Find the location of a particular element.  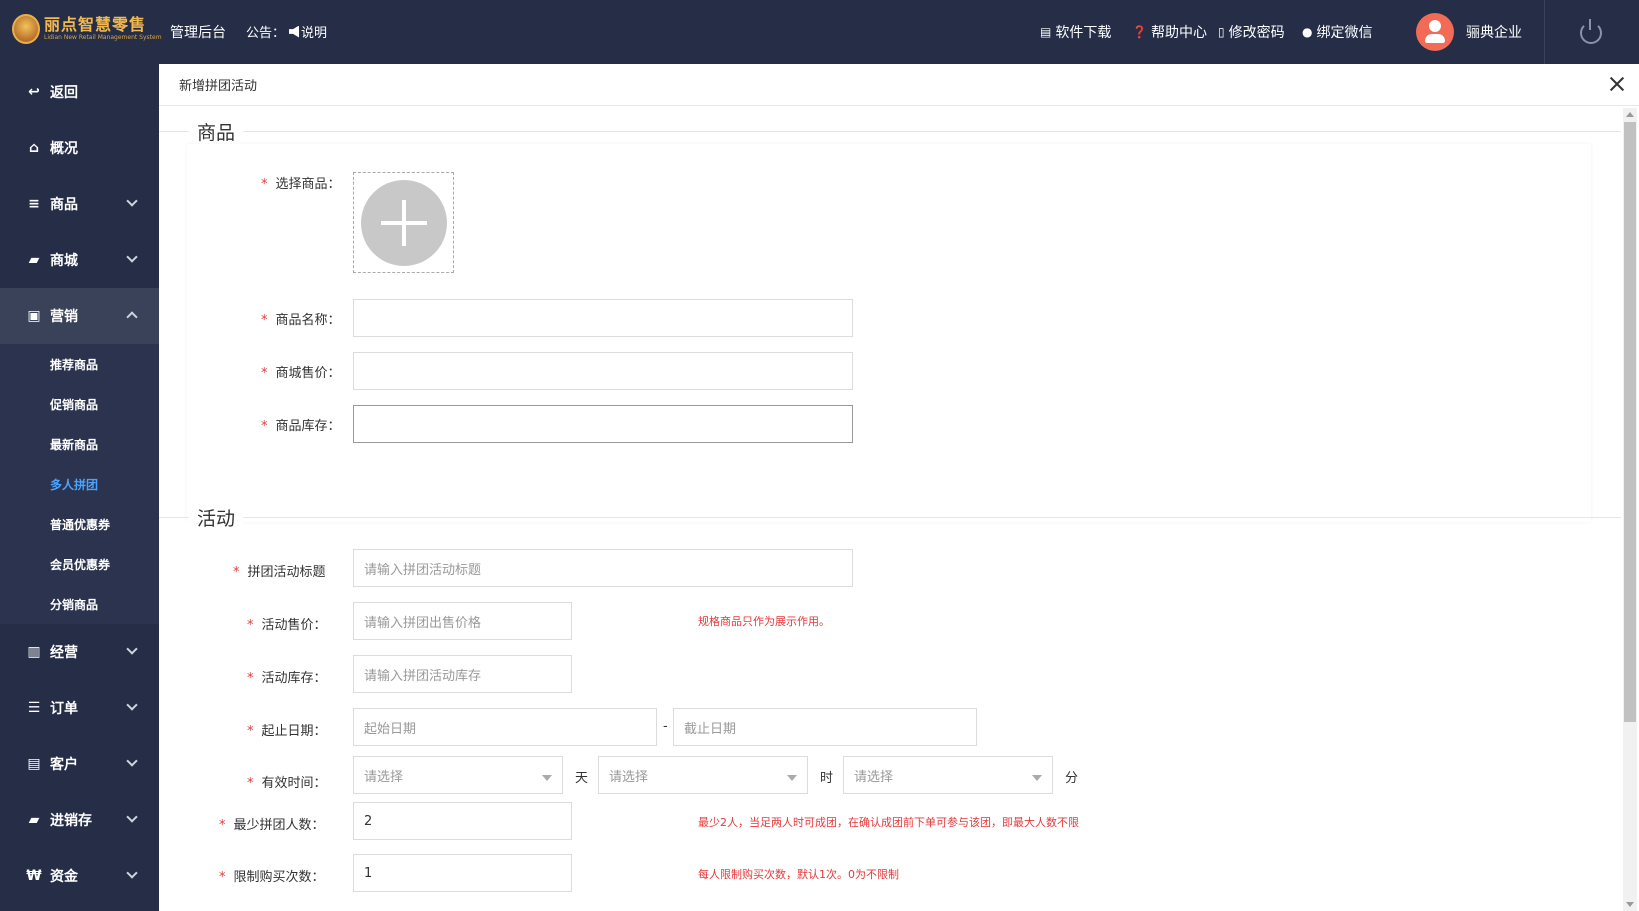

product-stock-label: * 商品库存： is located at coordinates (301, 426).